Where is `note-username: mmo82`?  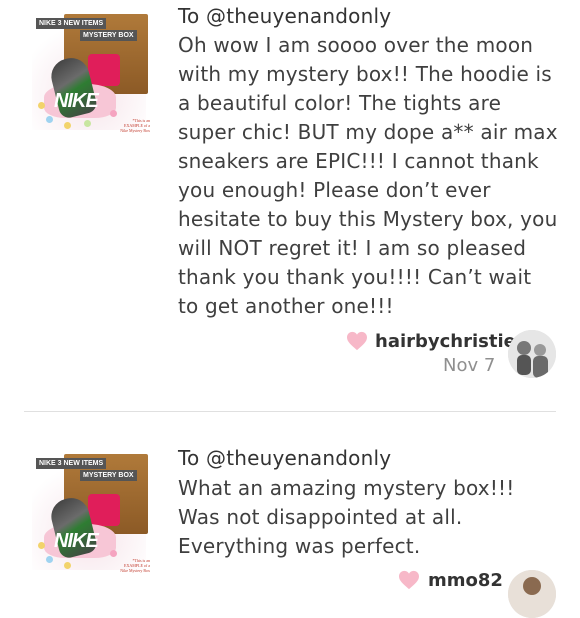 note-username: mmo82 is located at coordinates (465, 580).